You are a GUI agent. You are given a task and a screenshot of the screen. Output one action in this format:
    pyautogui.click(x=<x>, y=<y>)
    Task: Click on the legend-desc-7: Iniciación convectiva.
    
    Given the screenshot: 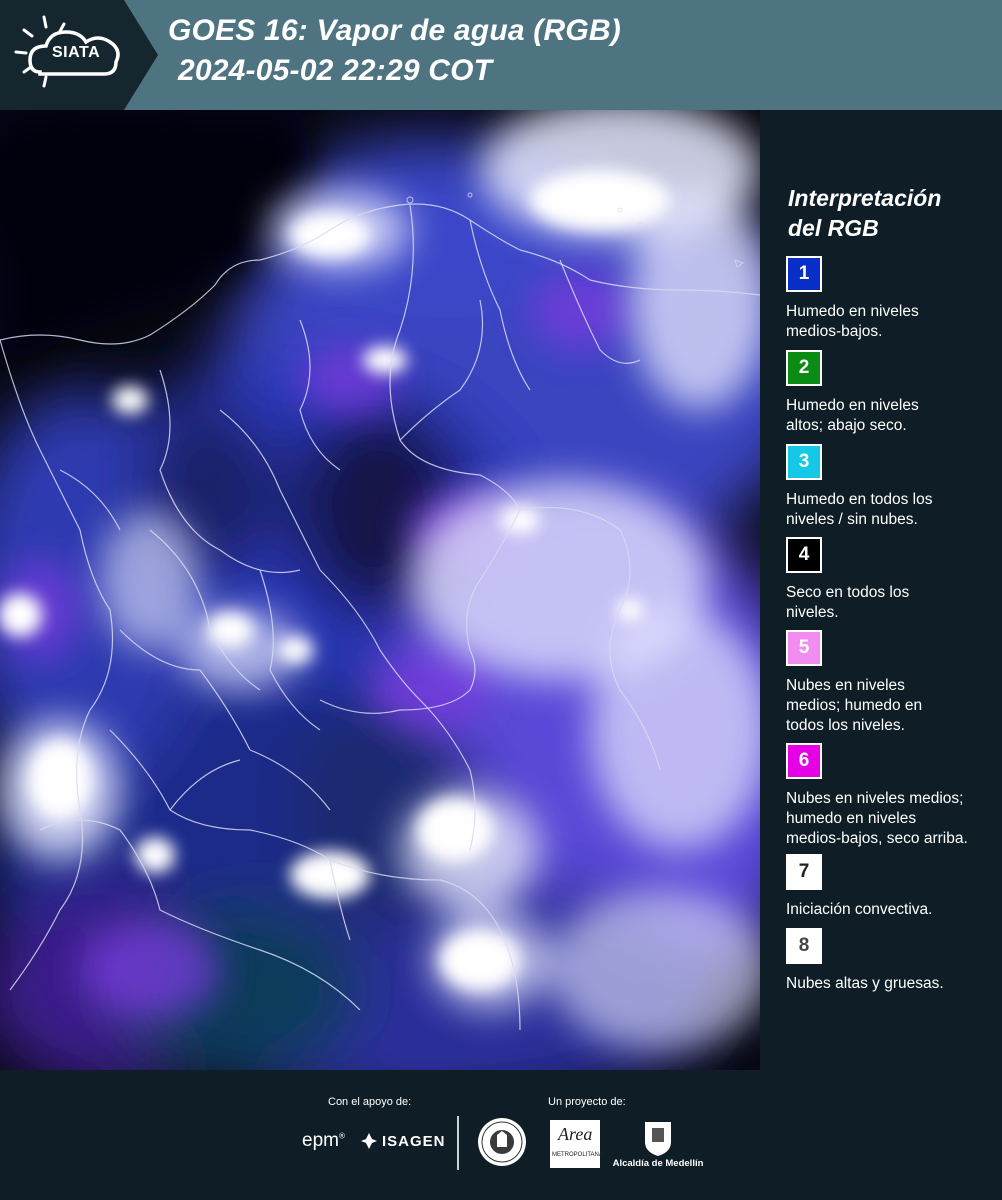 What is the action you would take?
    pyautogui.click(x=859, y=909)
    